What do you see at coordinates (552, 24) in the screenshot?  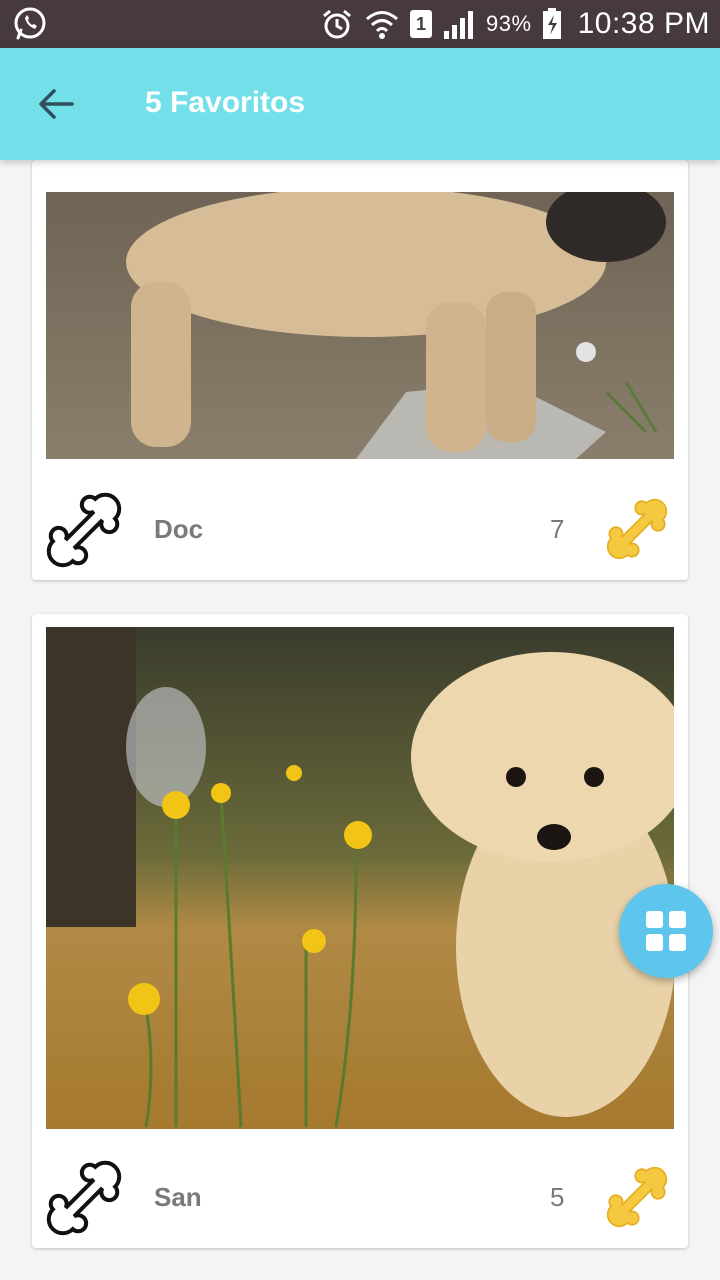 I see `battery-icon` at bounding box center [552, 24].